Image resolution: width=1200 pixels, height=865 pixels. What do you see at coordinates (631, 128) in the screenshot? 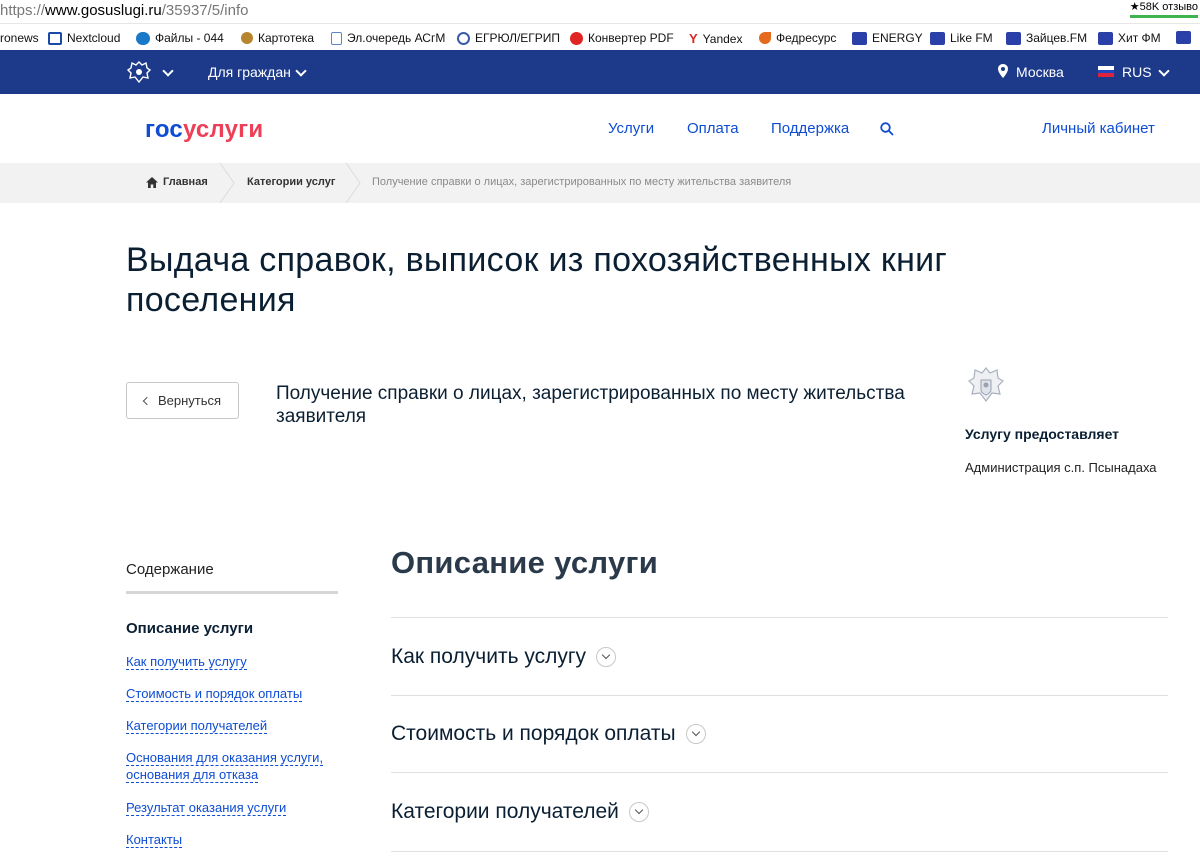
I see `nav-services: Услуги` at bounding box center [631, 128].